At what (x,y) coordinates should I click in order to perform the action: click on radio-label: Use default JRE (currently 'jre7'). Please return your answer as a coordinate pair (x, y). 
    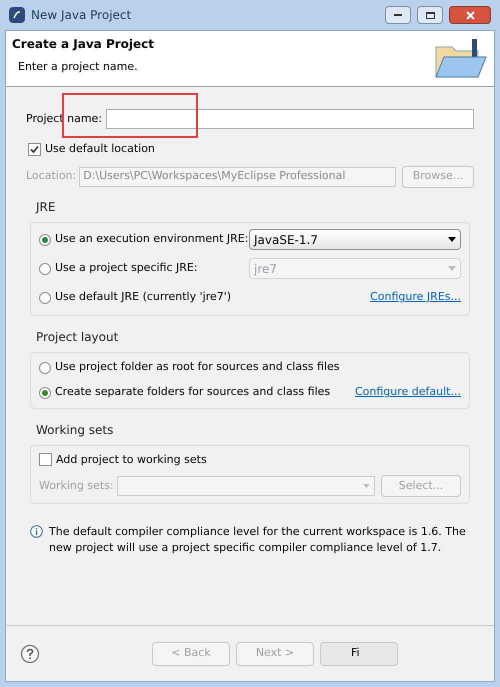
    Looking at the image, I should click on (143, 297).